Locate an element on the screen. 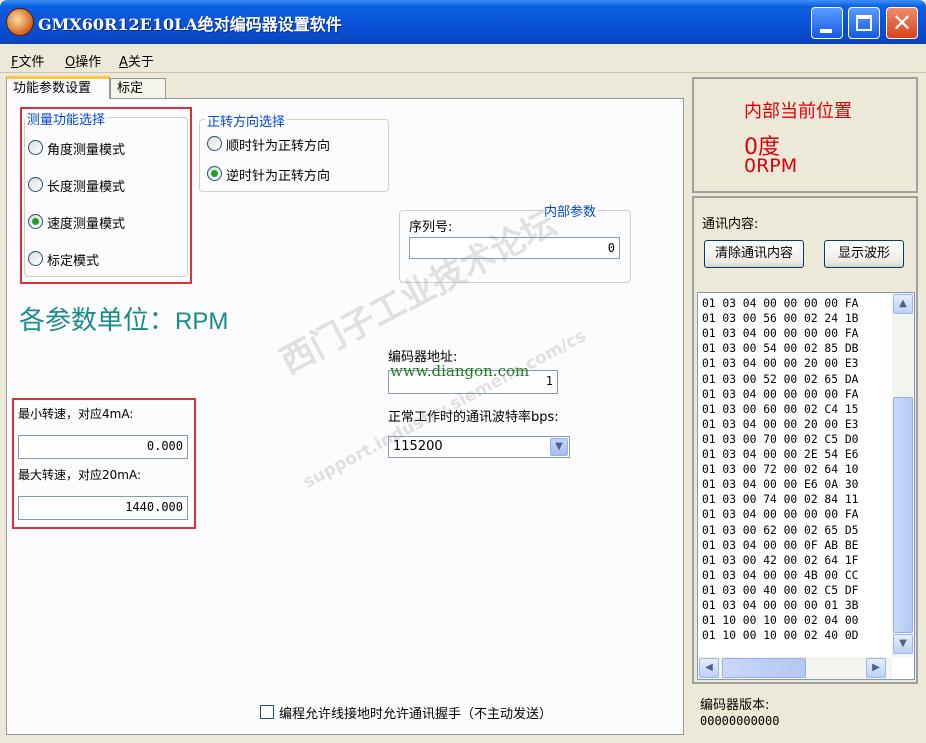  horizontal-scrollbar: ◀ ▶ is located at coordinates (795, 668).